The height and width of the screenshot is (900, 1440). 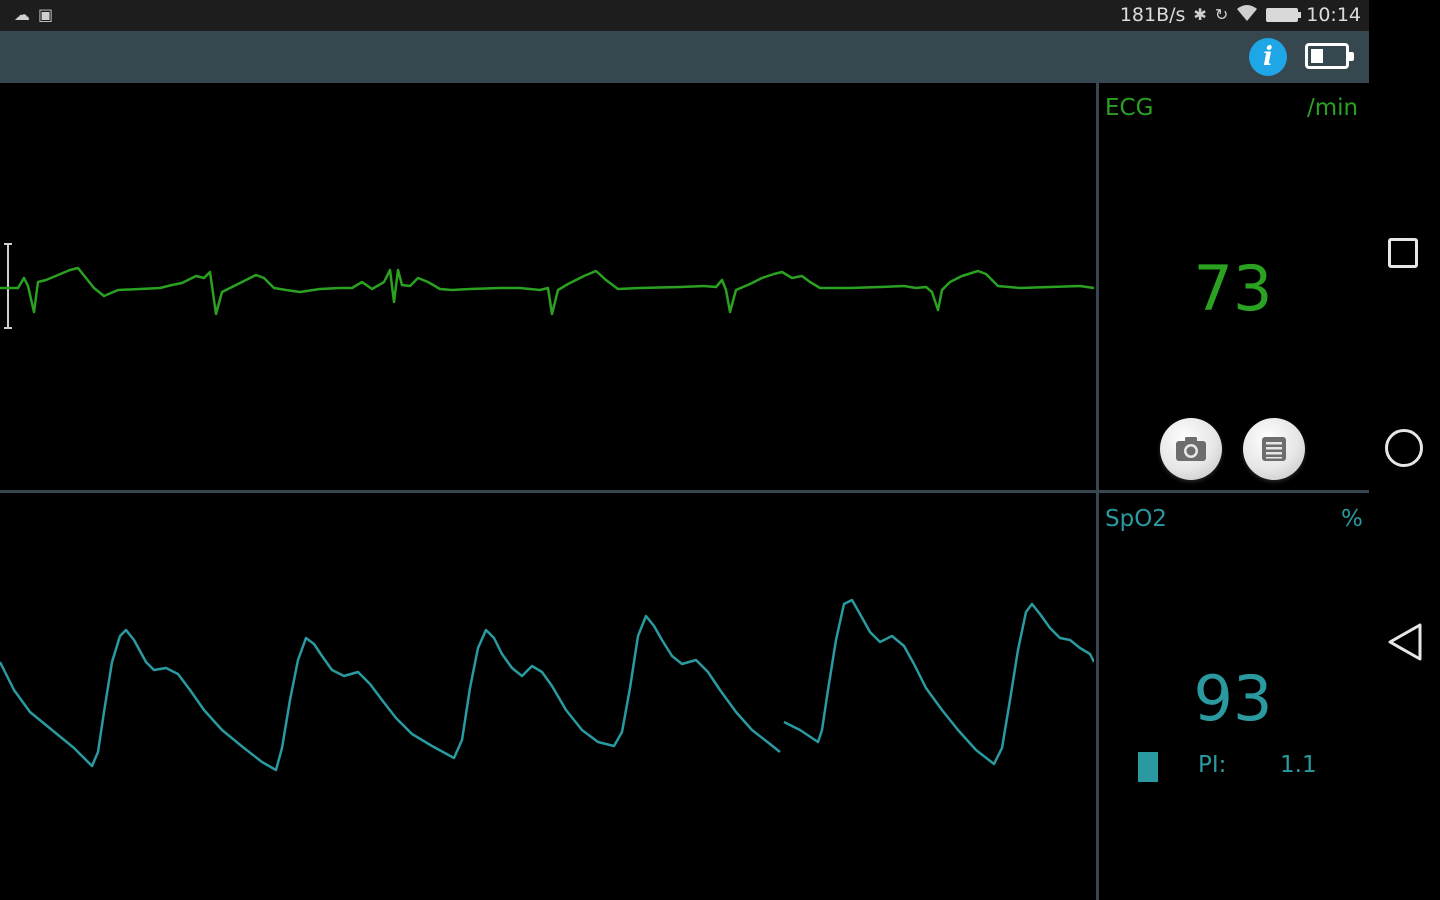 What do you see at coordinates (1148, 767) in the screenshot?
I see `perfusion-bar` at bounding box center [1148, 767].